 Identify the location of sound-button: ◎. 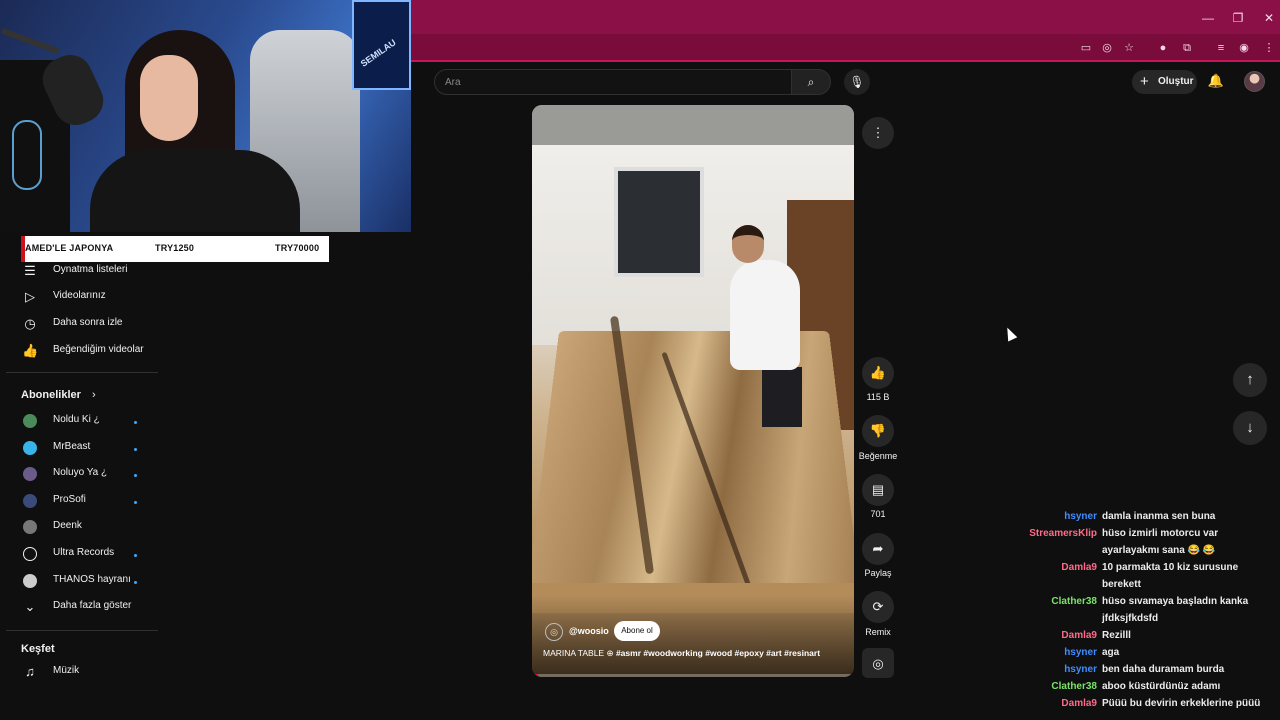
(878, 663).